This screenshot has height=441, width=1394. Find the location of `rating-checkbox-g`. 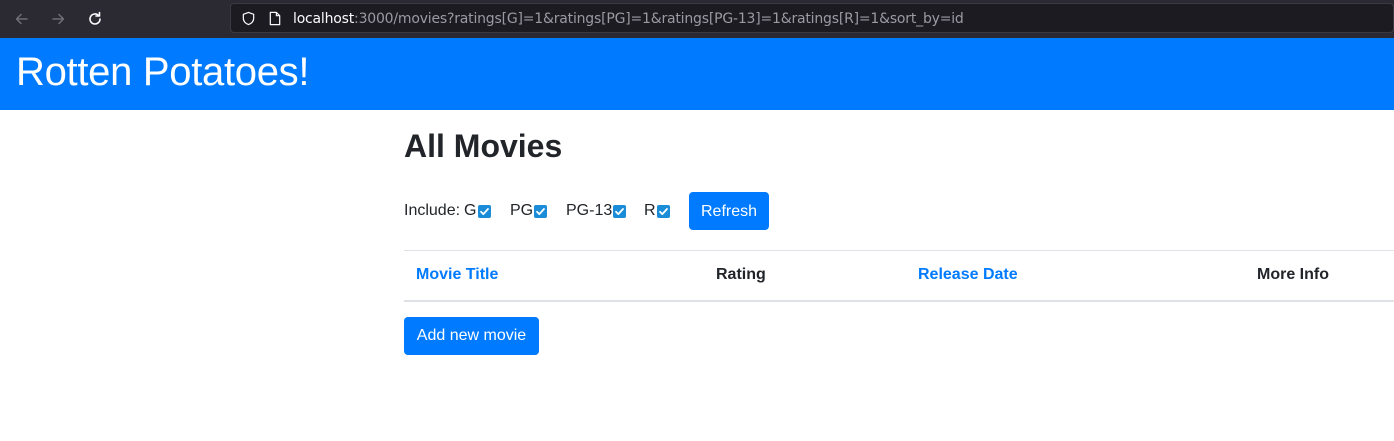

rating-checkbox-g is located at coordinates (484, 211).